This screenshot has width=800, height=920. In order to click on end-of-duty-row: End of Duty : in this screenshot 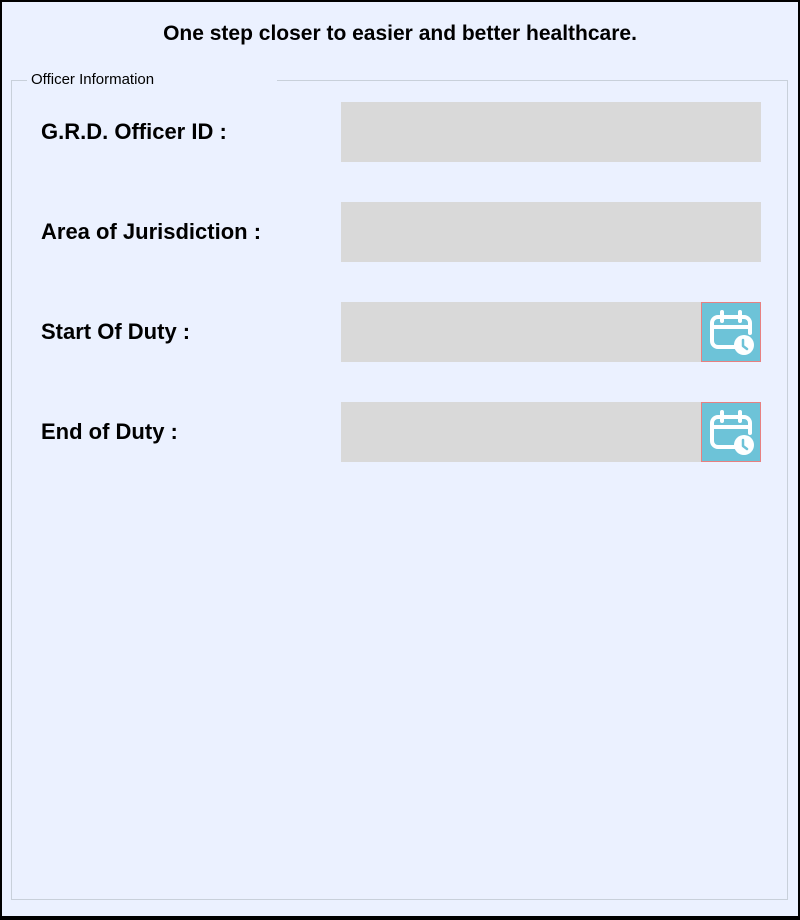, I will do `click(400, 432)`.